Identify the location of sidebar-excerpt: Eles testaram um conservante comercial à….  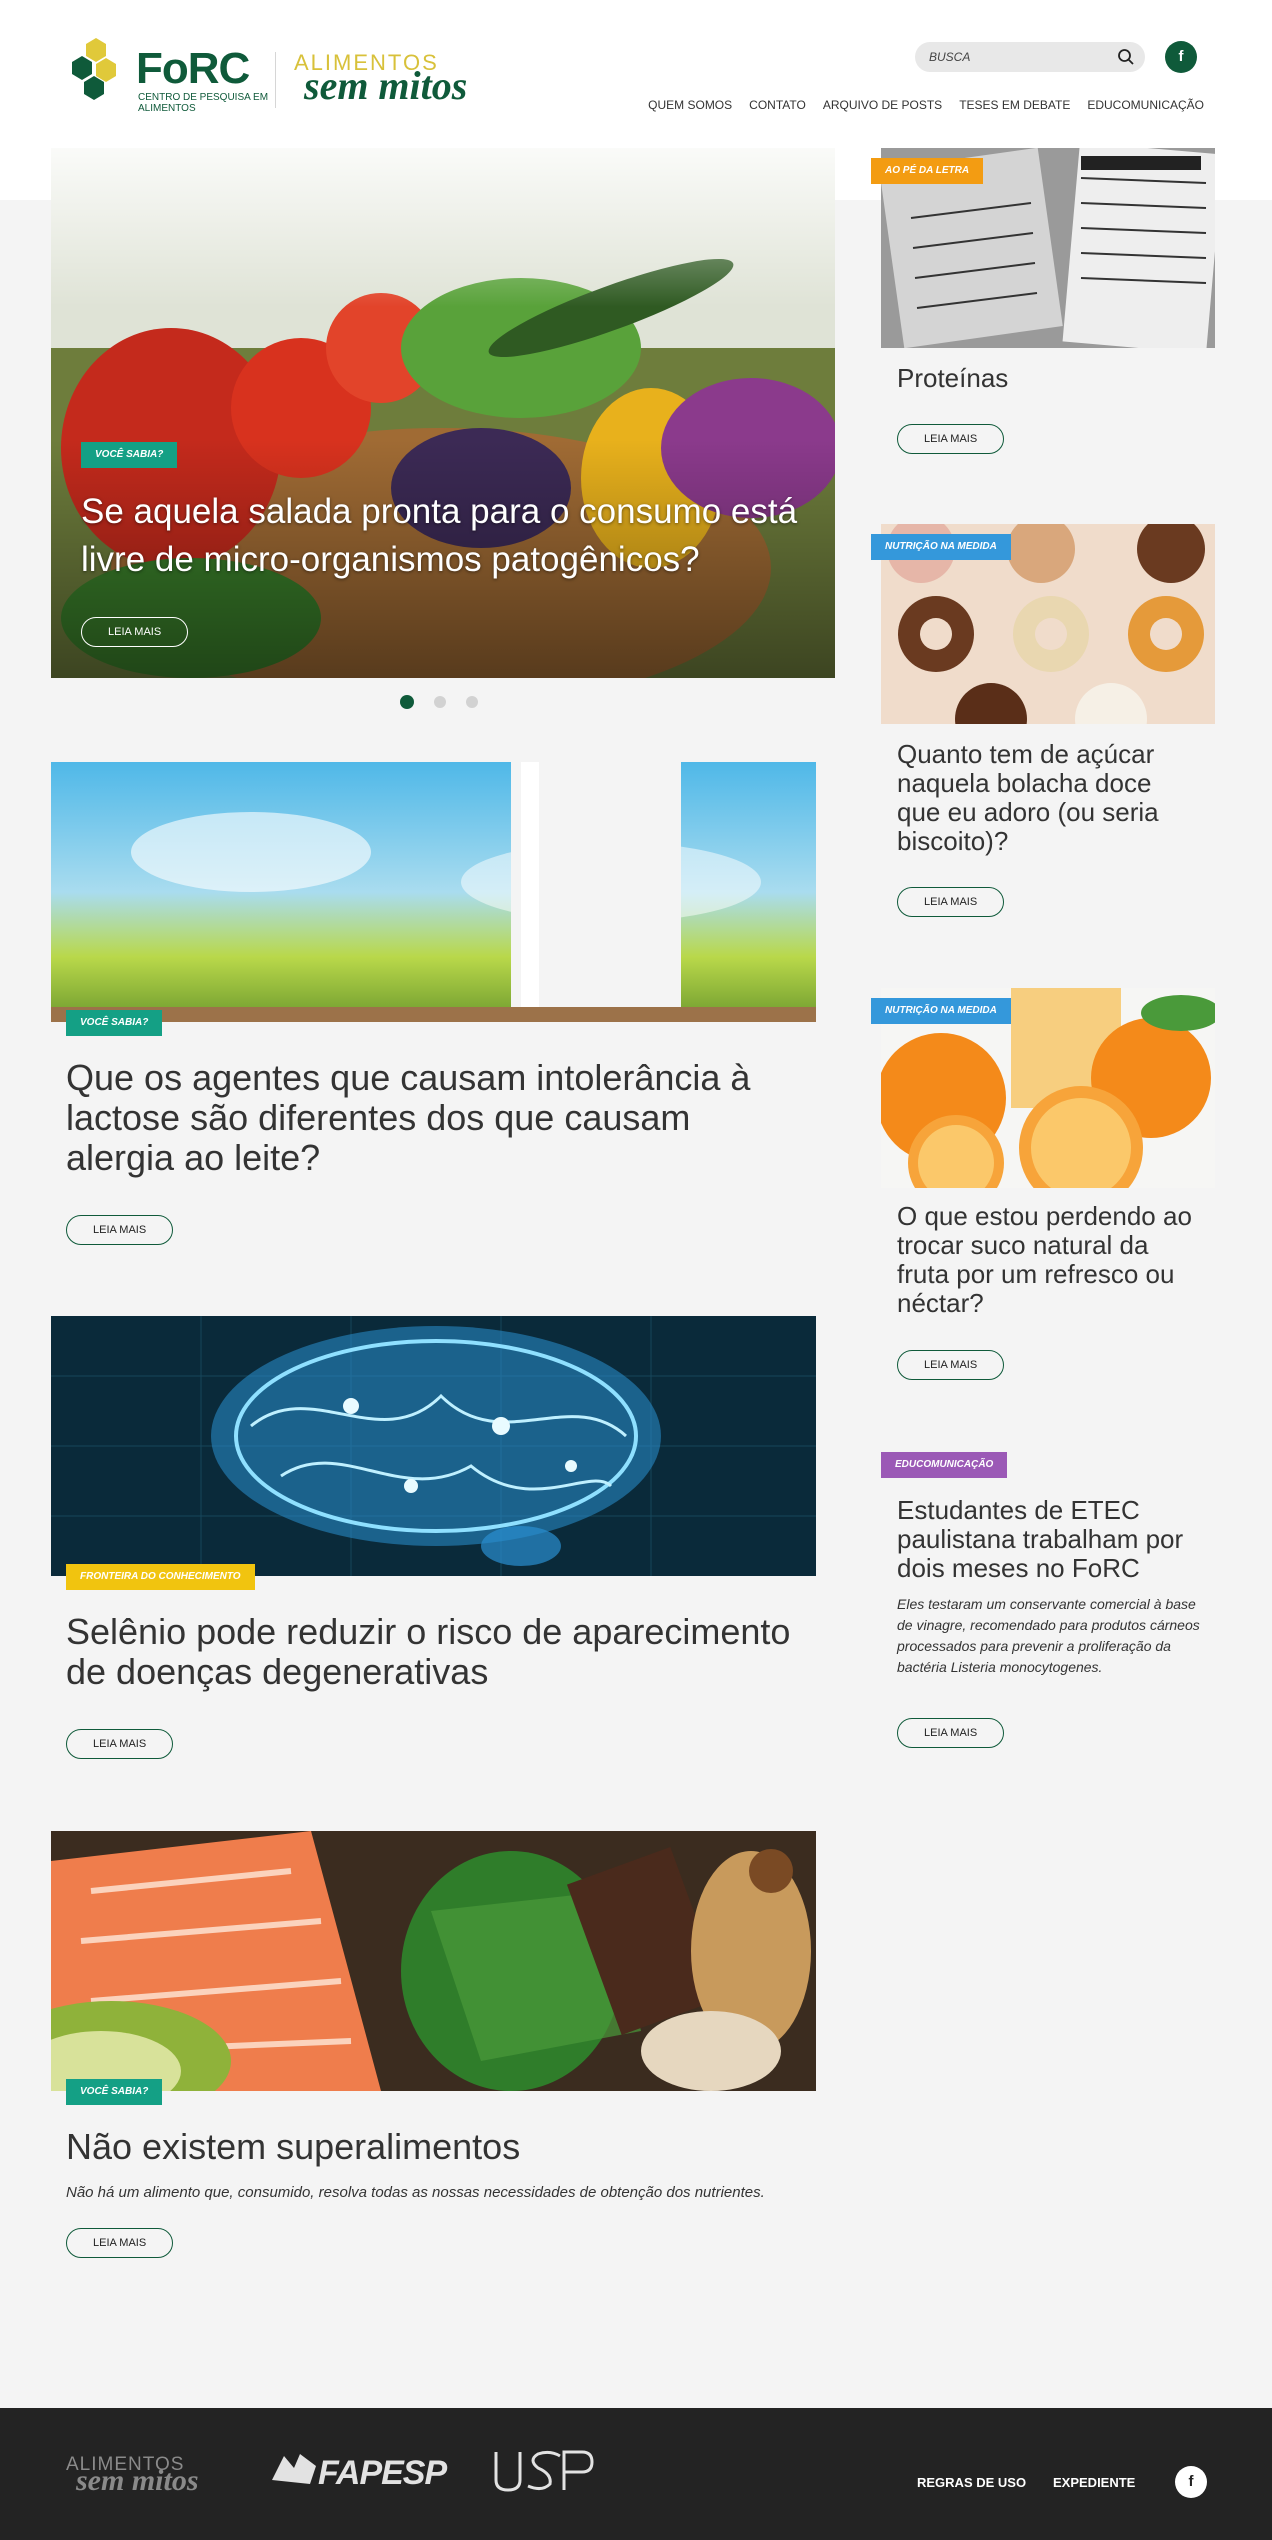
(1048, 1635).